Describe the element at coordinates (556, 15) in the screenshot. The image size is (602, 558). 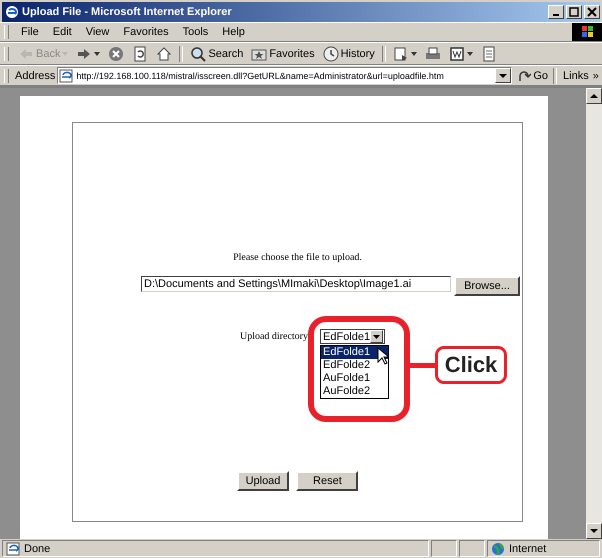
I see `minimize-icon` at that location.